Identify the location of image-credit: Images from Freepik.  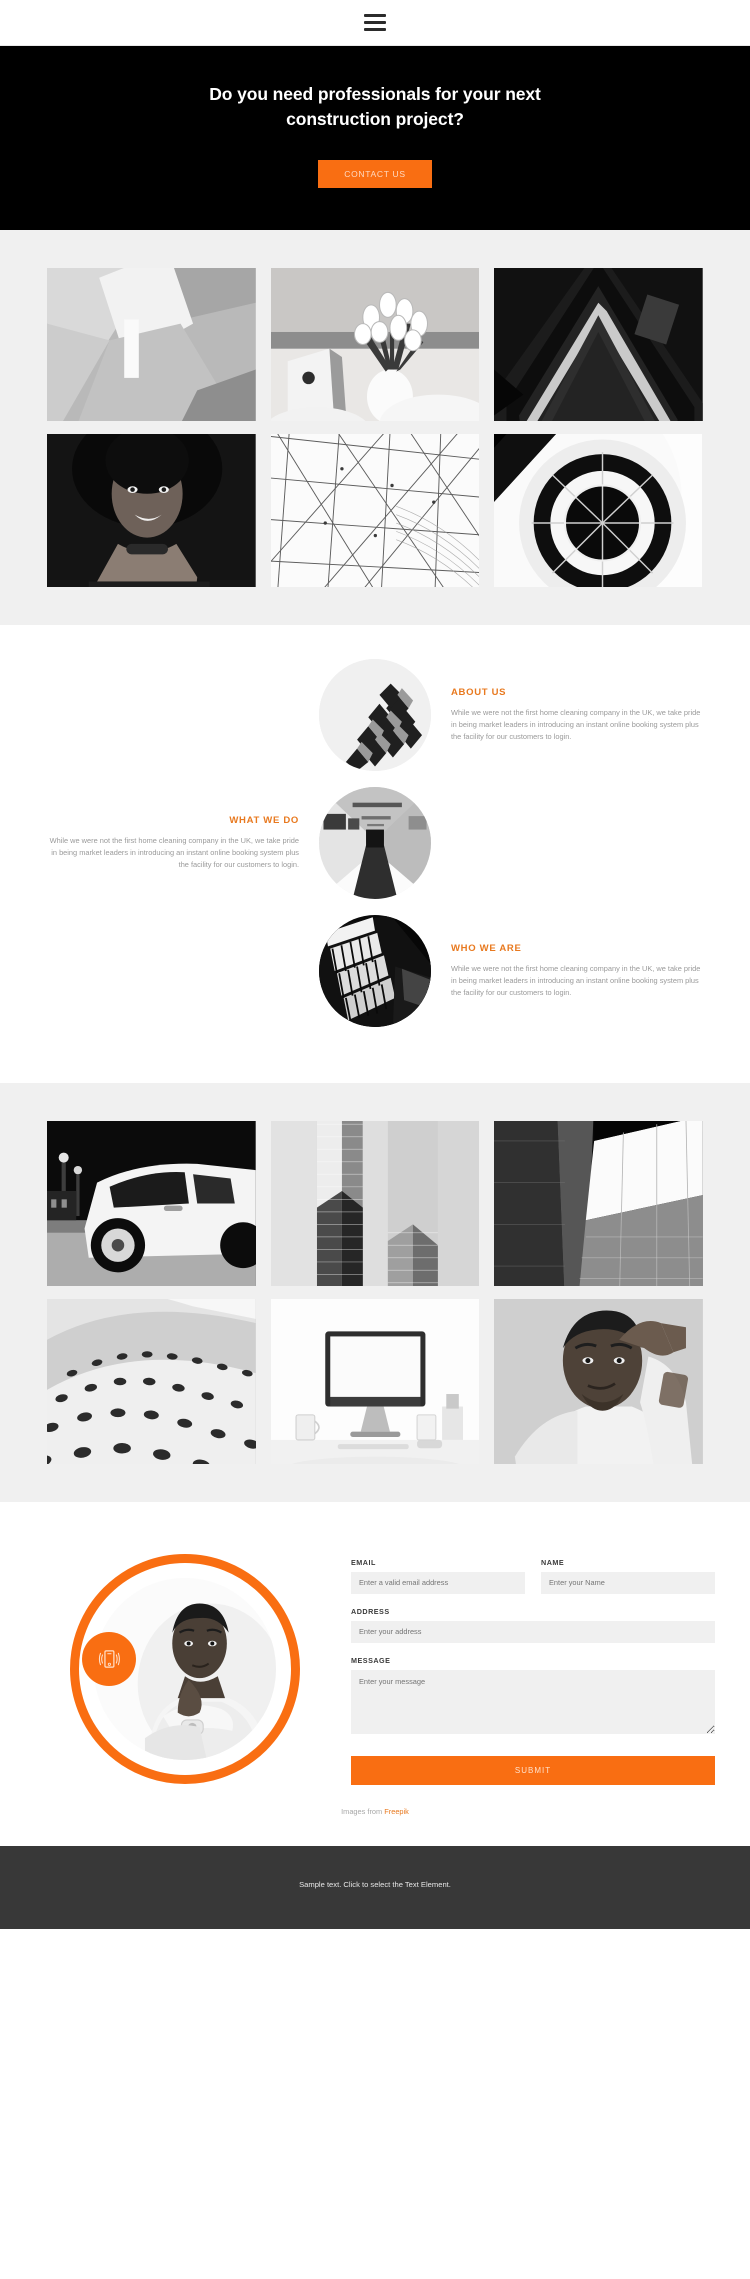
(375, 1811).